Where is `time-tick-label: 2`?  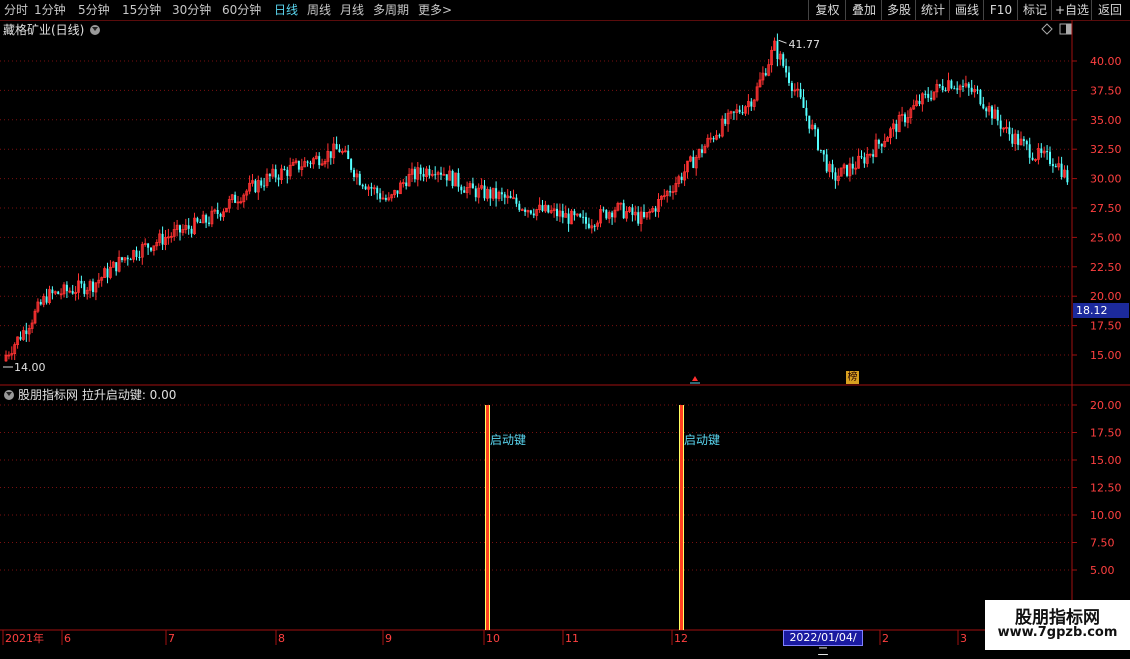
time-tick-label: 2 is located at coordinates (885, 638).